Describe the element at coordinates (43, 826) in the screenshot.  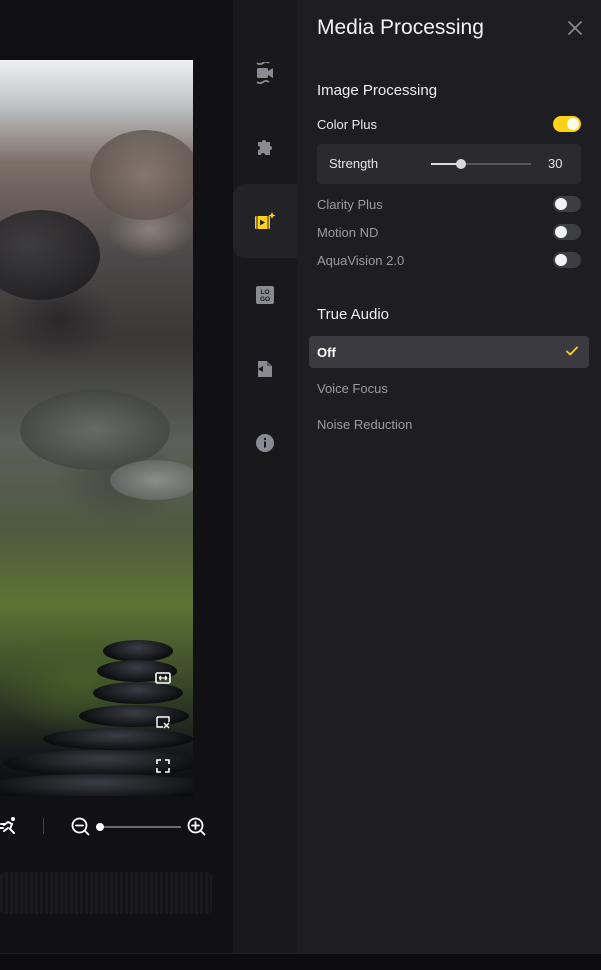
I see `divider` at that location.